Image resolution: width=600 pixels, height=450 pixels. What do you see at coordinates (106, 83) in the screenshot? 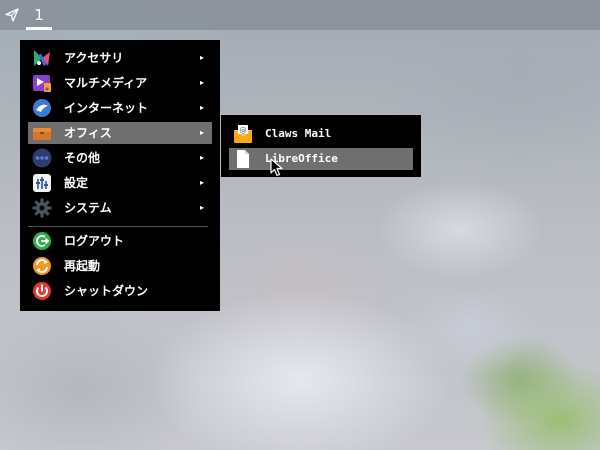
I see `menu-item-label: マルチメディア` at bounding box center [106, 83].